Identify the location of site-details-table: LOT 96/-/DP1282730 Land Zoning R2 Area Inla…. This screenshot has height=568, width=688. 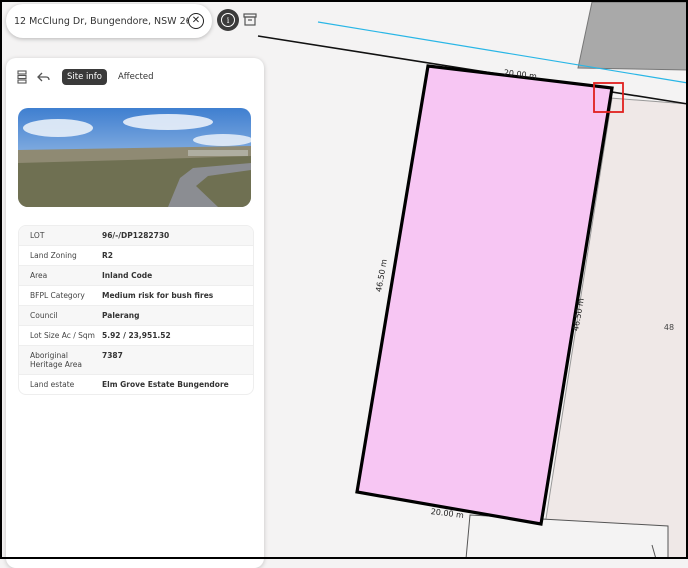
(136, 310).